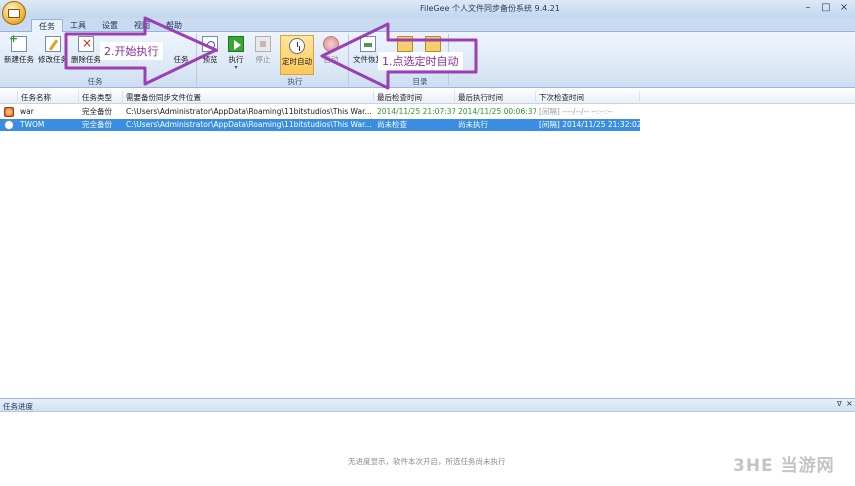 The width and height of the screenshot is (855, 486). Describe the element at coordinates (210, 44) in the screenshot. I see `preview-icon` at that location.